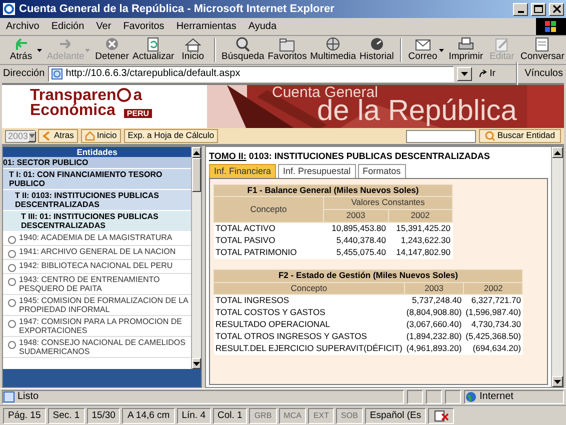  I want to click on toolbar-button: Conversar, so click(542, 50).